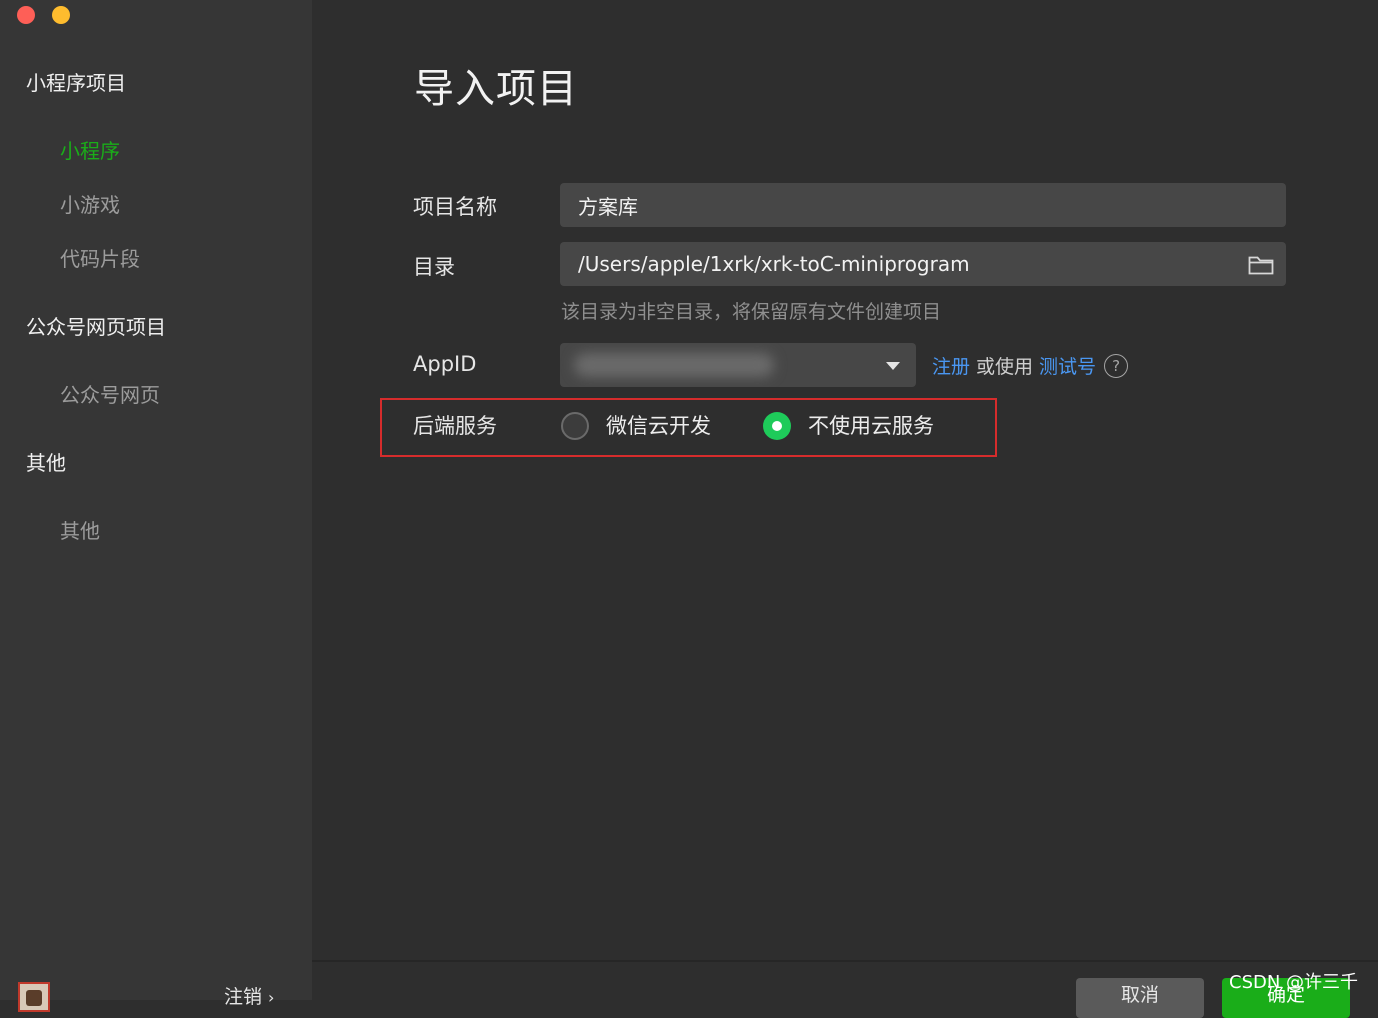  Describe the element at coordinates (658, 425) in the screenshot. I see `radio-wechat-cloud-label: 微信云开发` at that location.